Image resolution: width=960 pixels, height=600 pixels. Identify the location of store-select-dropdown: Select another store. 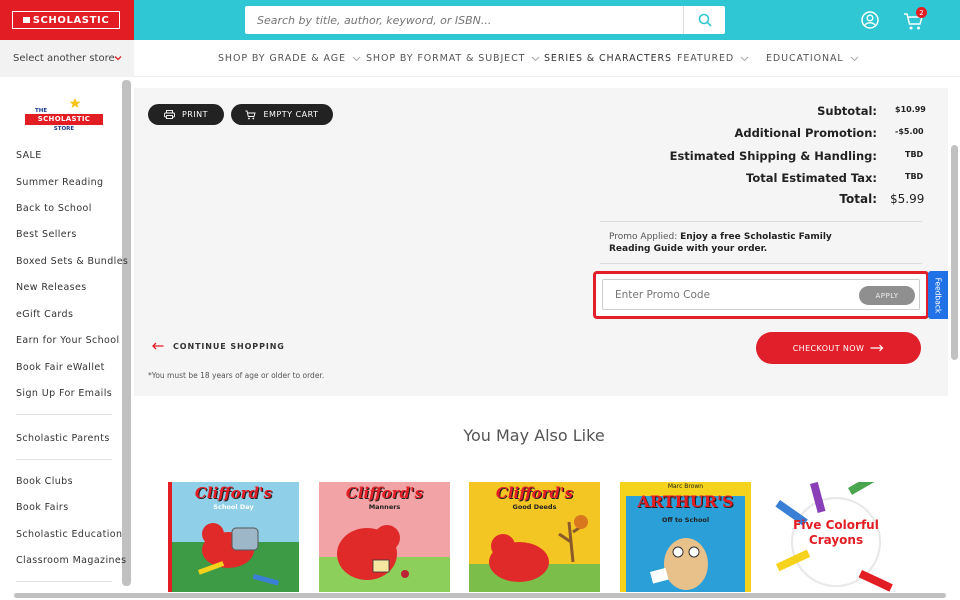
(67, 58).